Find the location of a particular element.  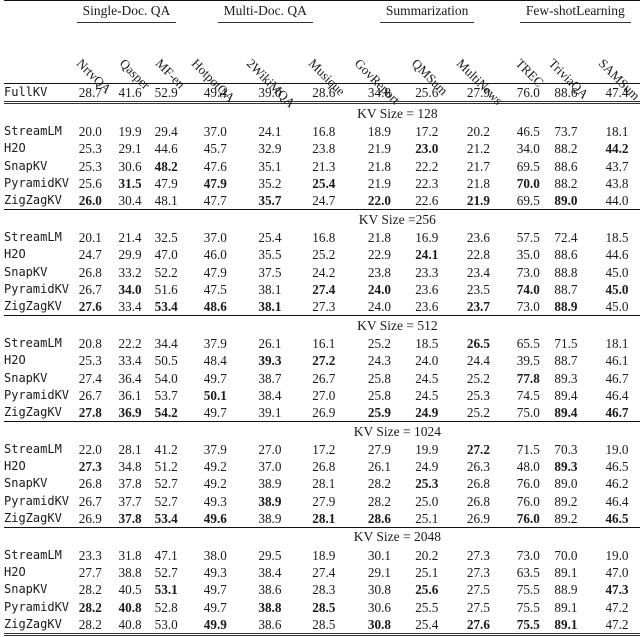

score-cell: 24.7 is located at coordinates (324, 201).